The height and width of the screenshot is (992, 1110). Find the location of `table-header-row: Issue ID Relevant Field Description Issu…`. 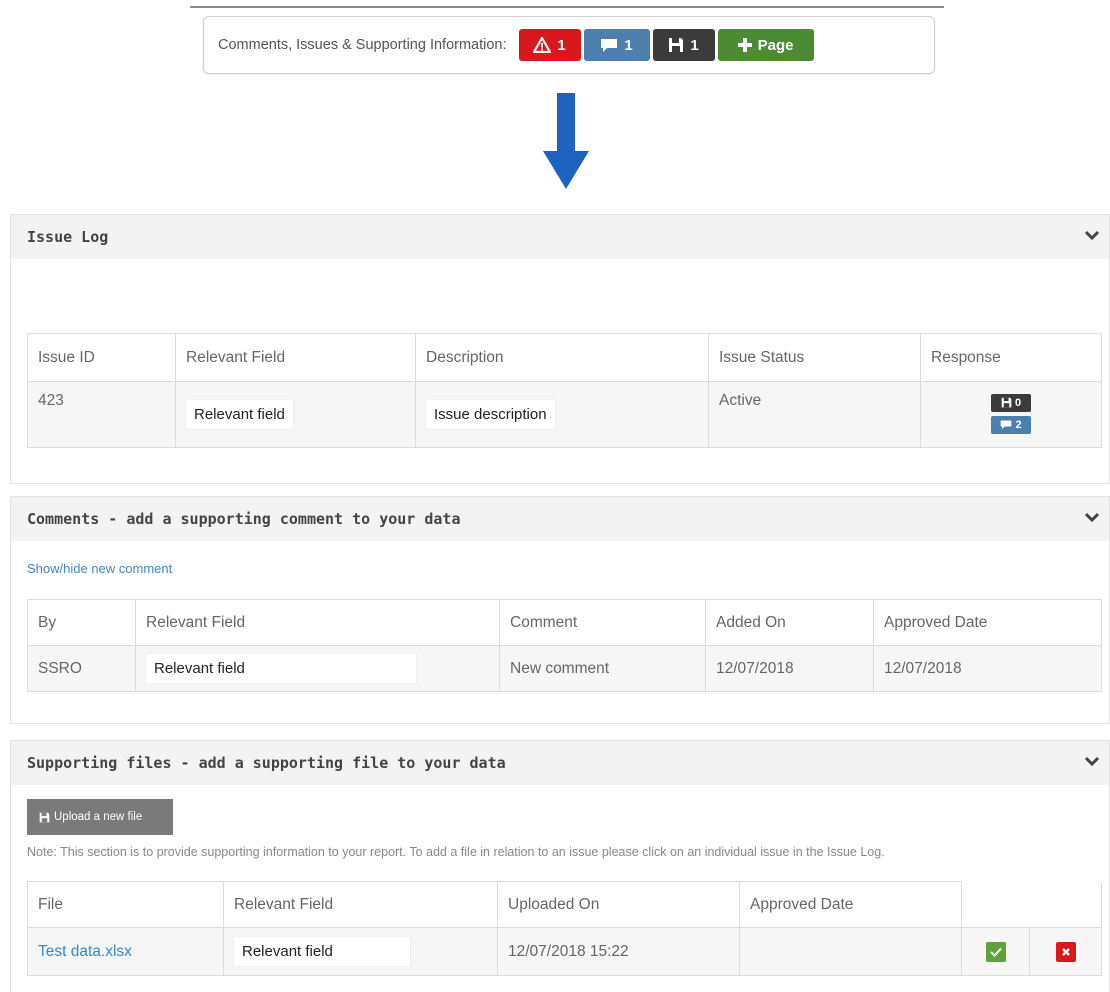

table-header-row: Issue ID Relevant Field Description Issu… is located at coordinates (564, 357).